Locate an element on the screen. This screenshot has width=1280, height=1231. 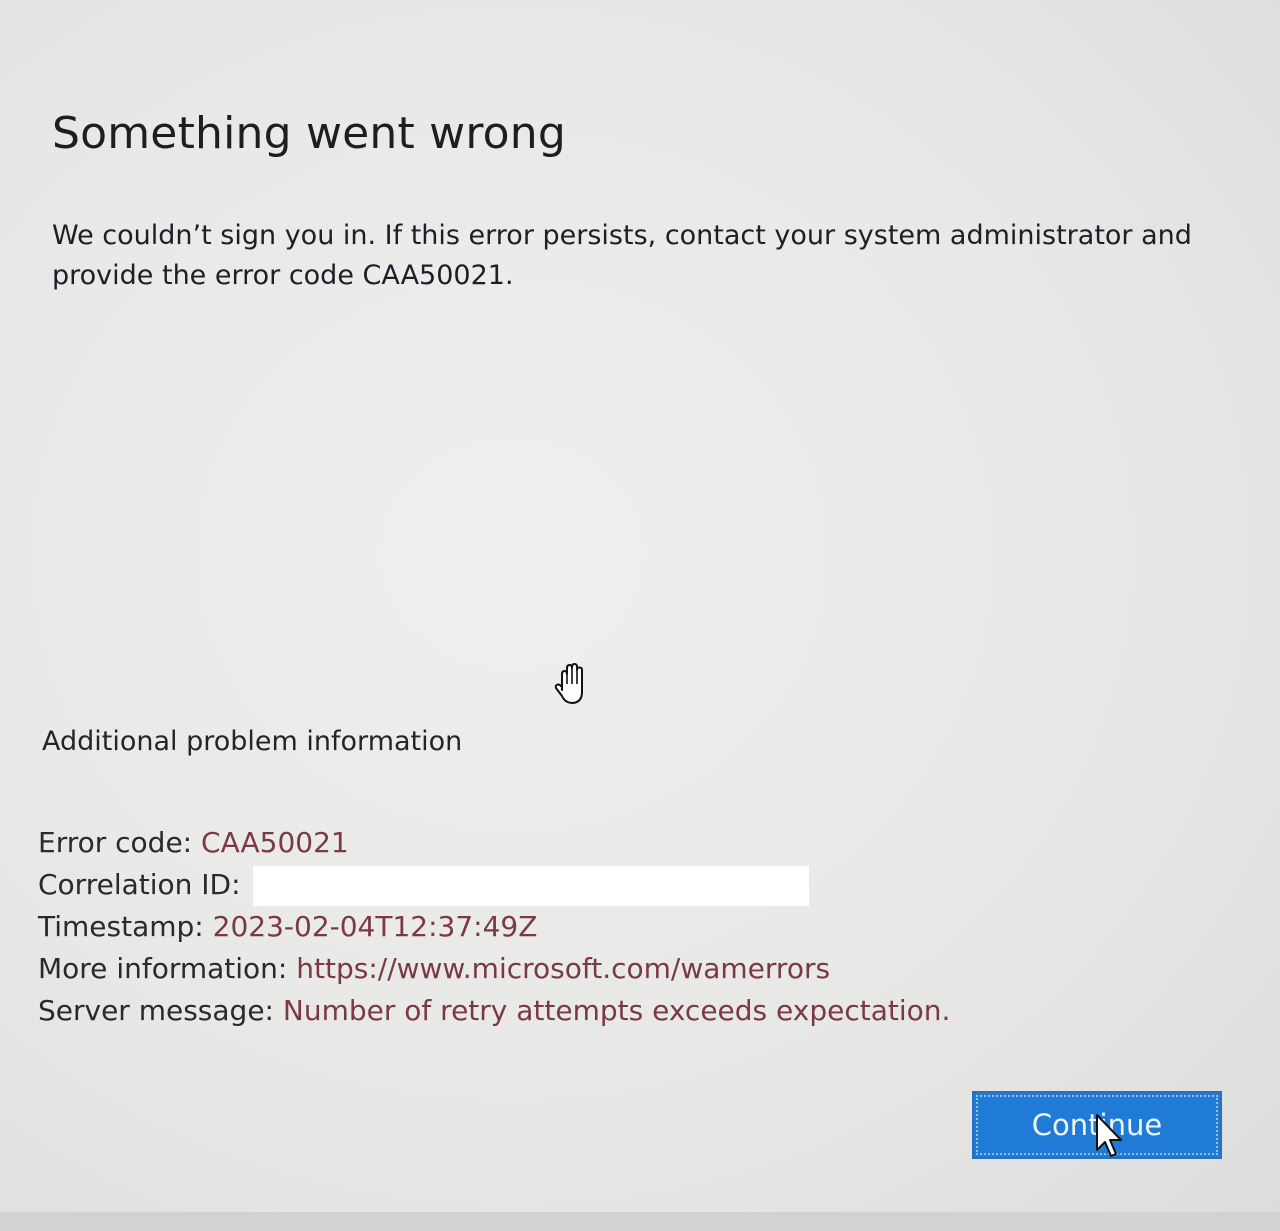
timestamp-row: Timestamp: 2023-02-04T12:37:49Z is located at coordinates (494, 927).